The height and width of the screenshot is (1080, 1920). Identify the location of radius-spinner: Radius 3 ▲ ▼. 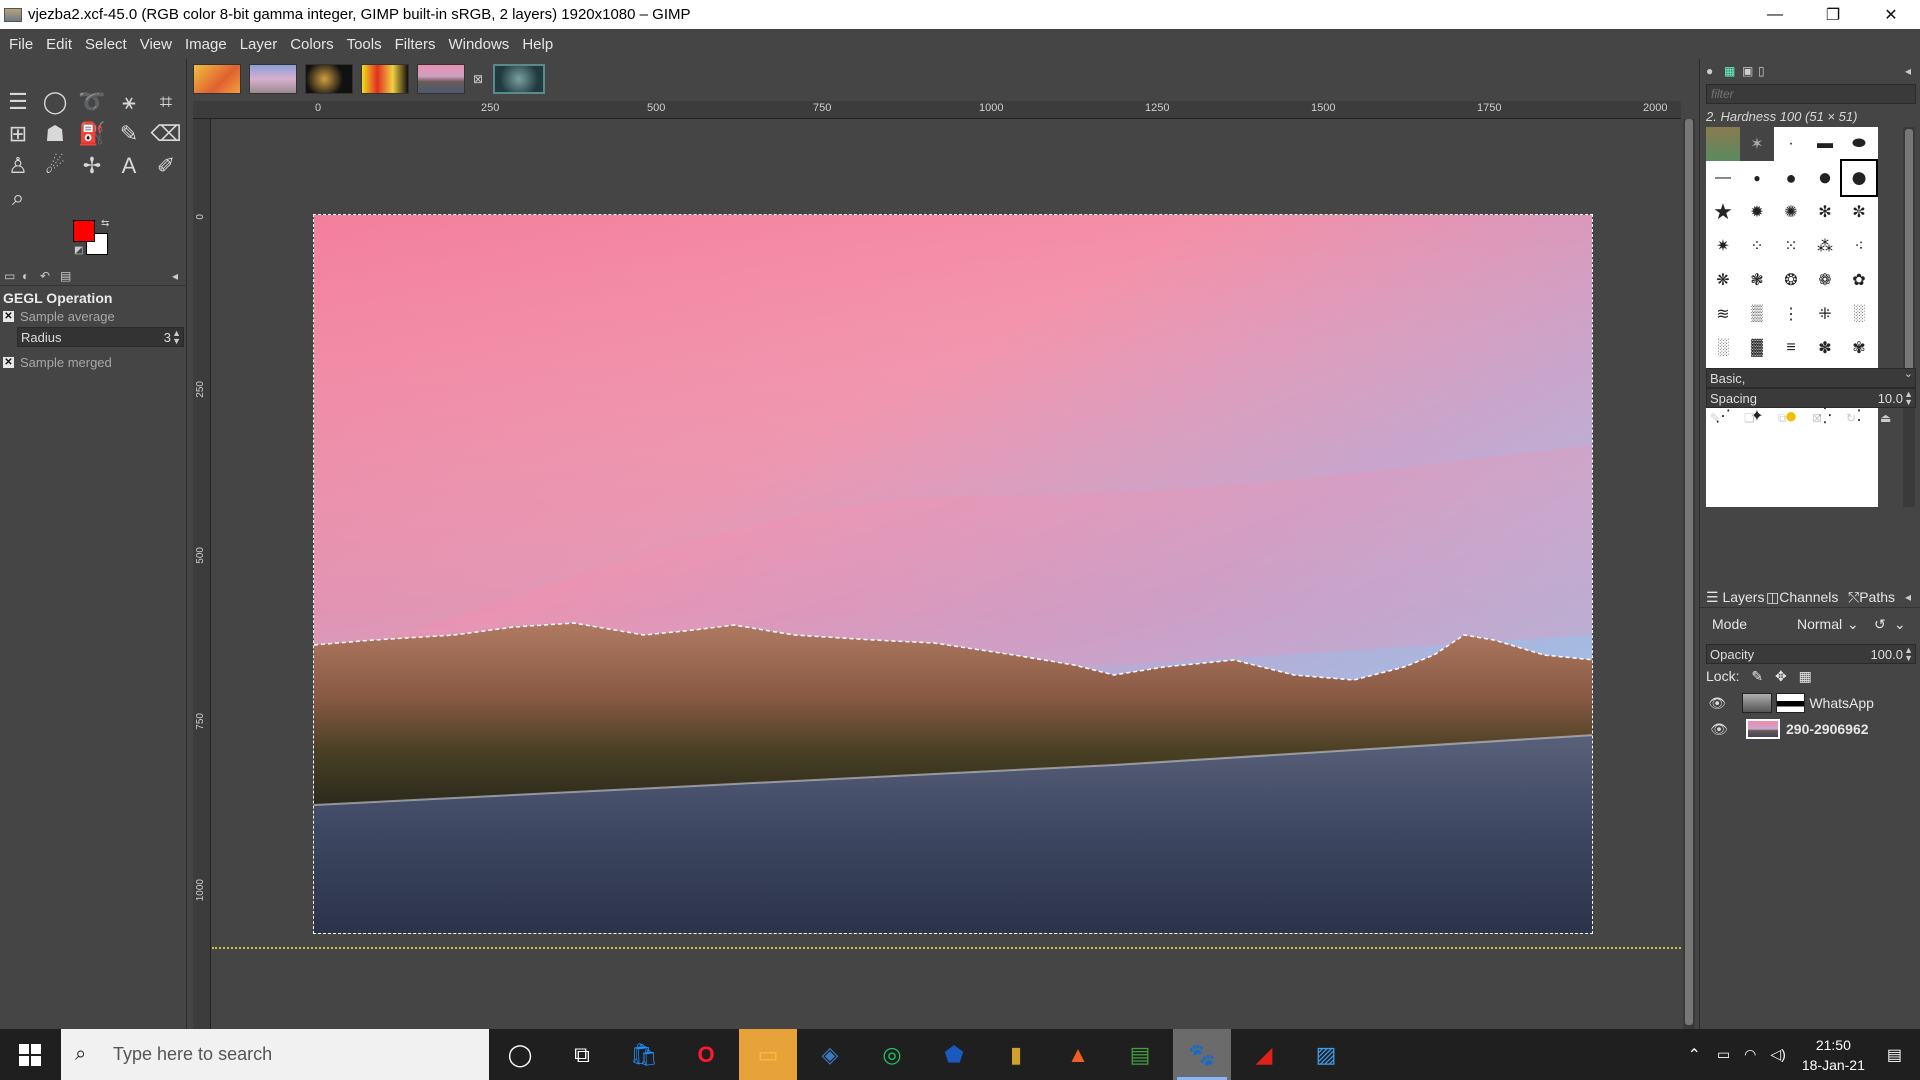
(100, 337).